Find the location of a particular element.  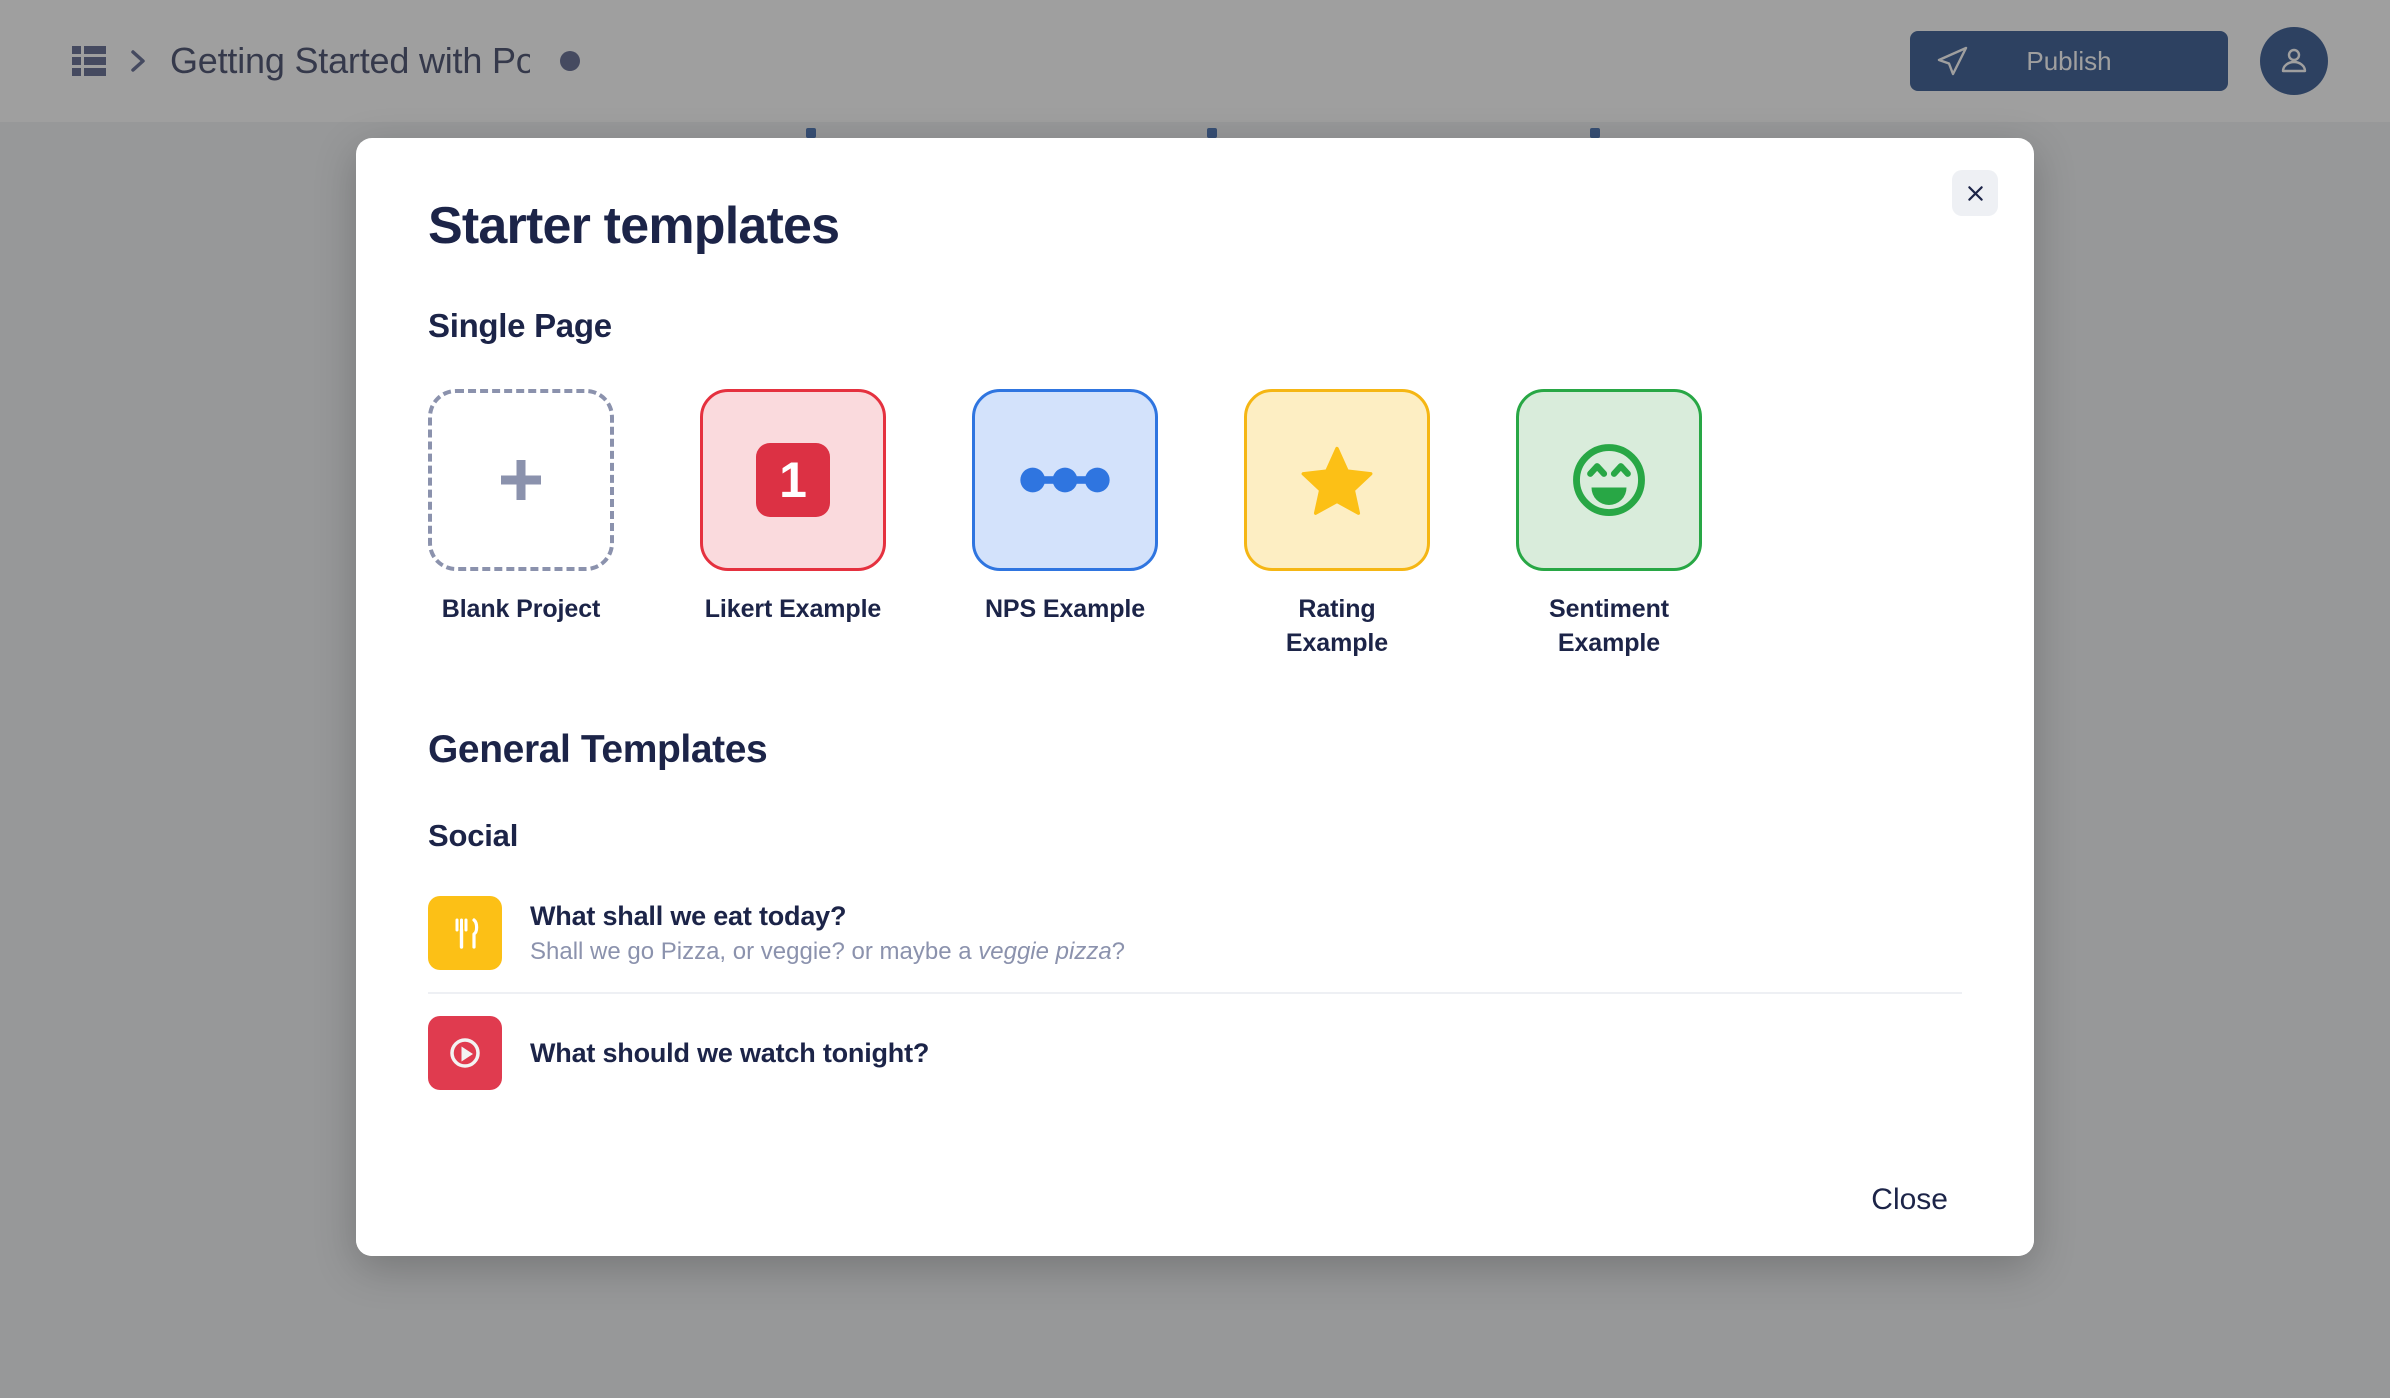

starter-card-blank-project: Blank Project is located at coordinates (521, 524).